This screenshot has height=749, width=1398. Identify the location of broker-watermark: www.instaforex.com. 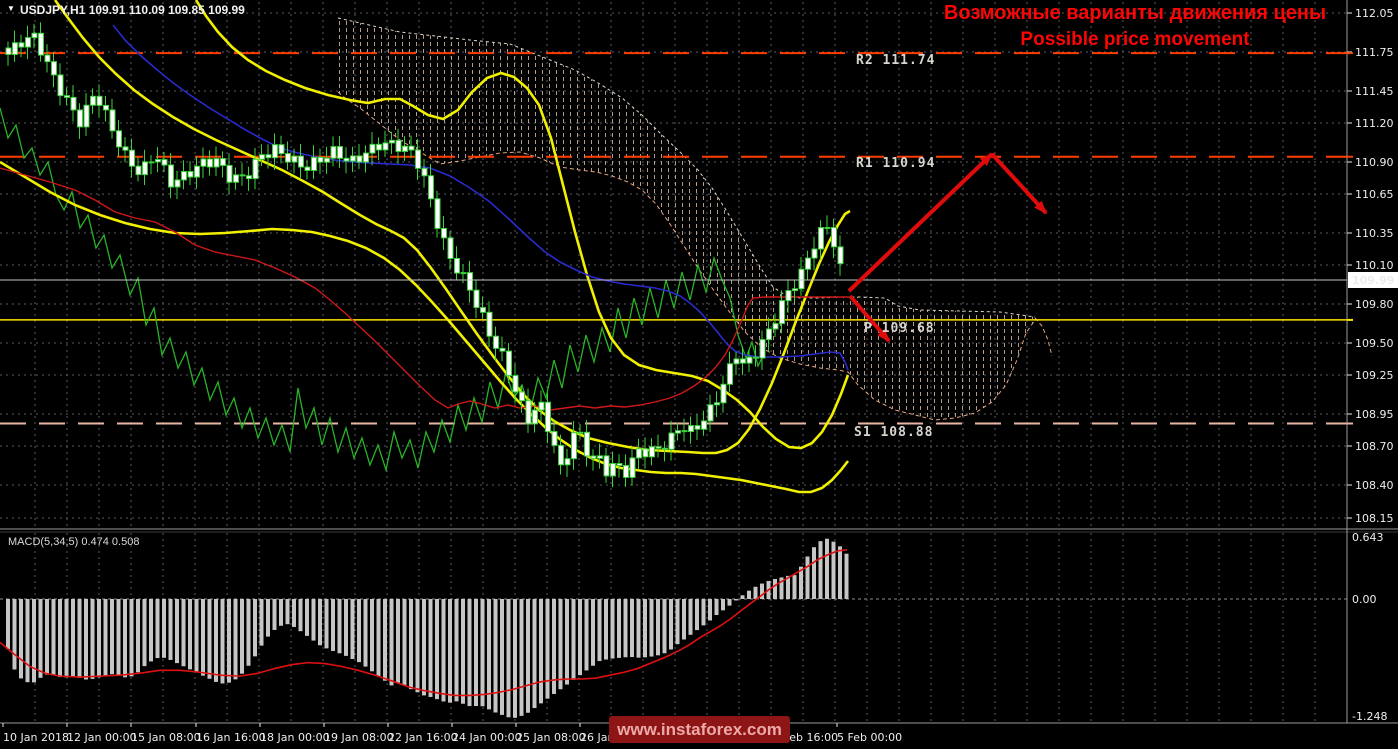
(699, 729).